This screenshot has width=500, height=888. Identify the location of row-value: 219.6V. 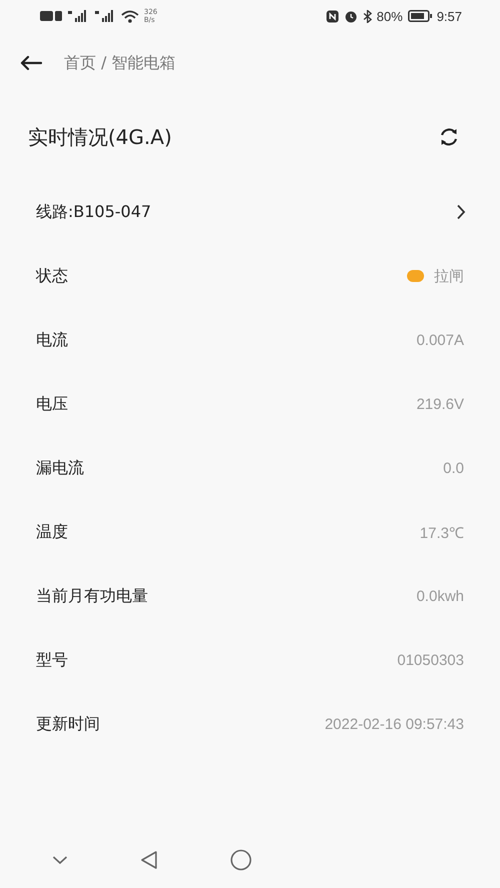
(440, 404).